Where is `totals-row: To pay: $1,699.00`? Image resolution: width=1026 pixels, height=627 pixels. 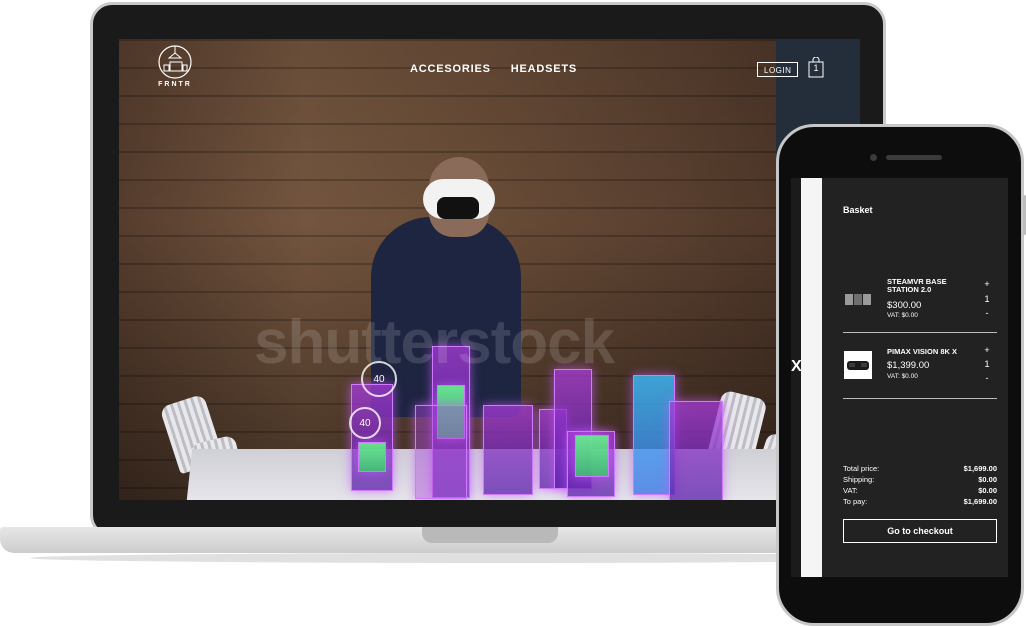 totals-row: To pay: $1,699.00 is located at coordinates (920, 501).